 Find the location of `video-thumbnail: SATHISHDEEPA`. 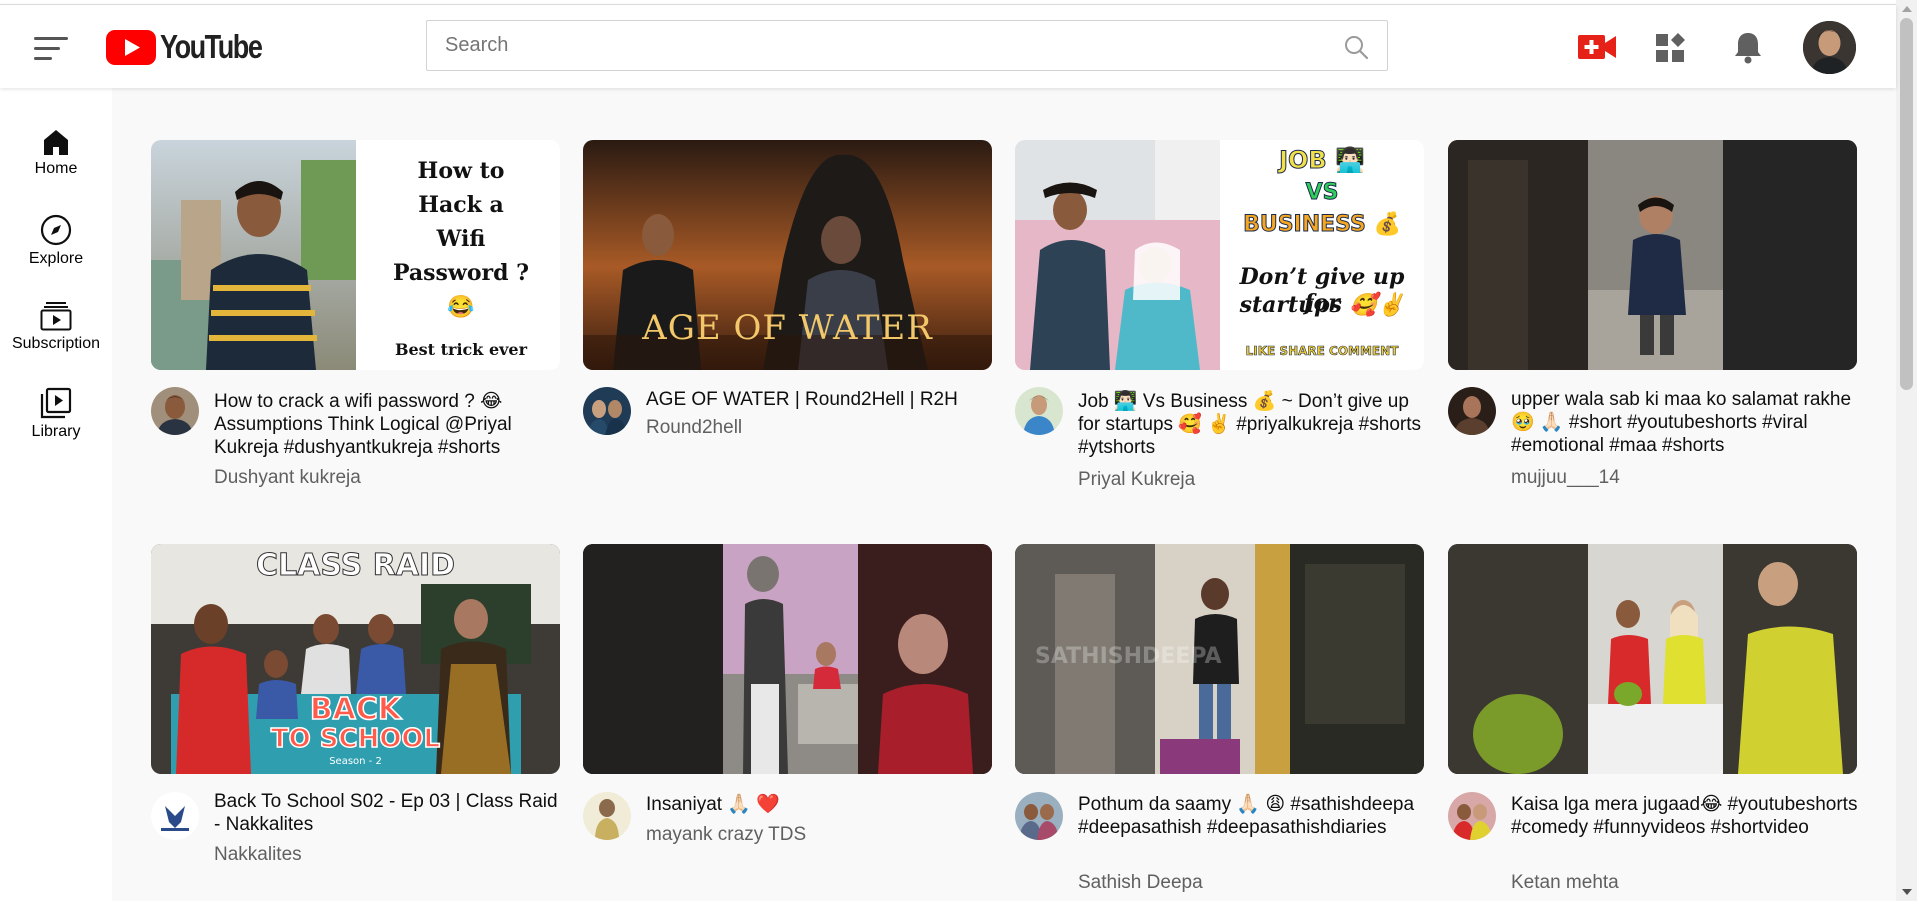

video-thumbnail: SATHISHDEEPA is located at coordinates (1219, 659).